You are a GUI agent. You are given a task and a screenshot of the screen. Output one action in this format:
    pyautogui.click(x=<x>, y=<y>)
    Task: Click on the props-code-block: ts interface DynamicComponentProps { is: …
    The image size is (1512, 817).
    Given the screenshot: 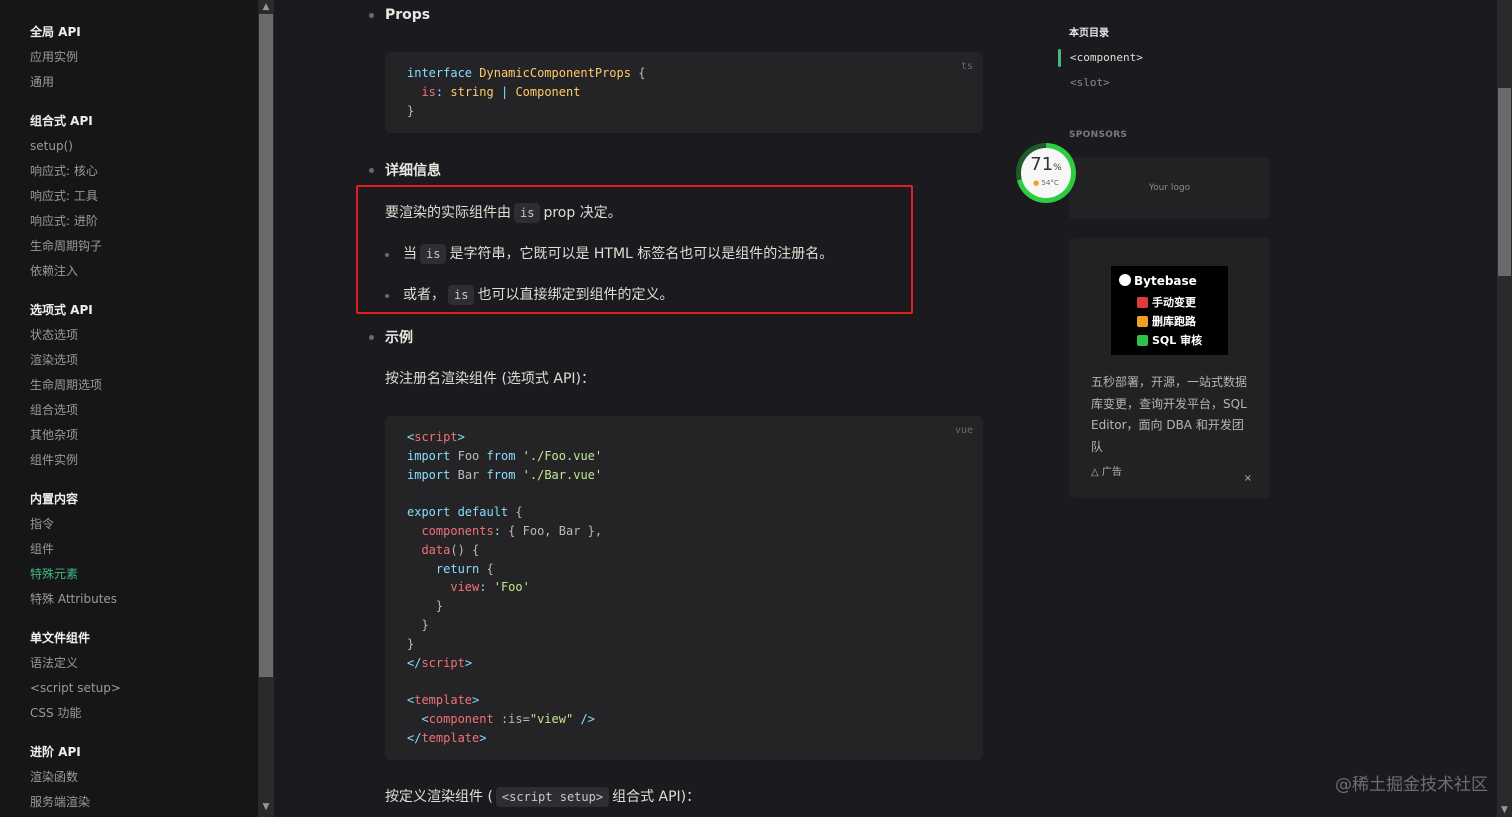 What is the action you would take?
    pyautogui.click(x=684, y=92)
    